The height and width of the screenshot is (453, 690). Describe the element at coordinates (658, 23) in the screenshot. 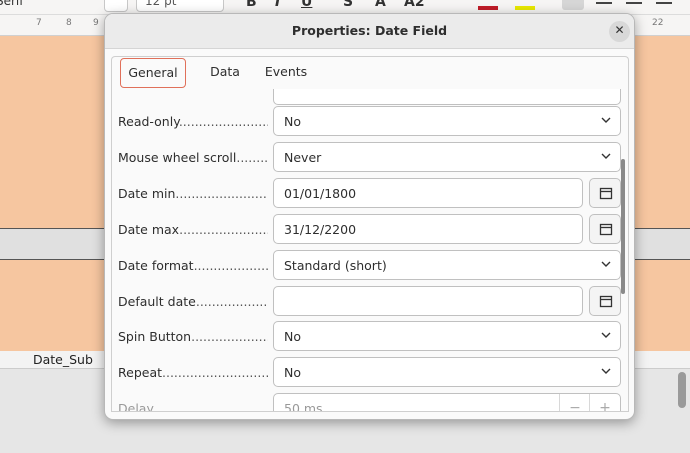

I see `ruler-mark: 22` at that location.